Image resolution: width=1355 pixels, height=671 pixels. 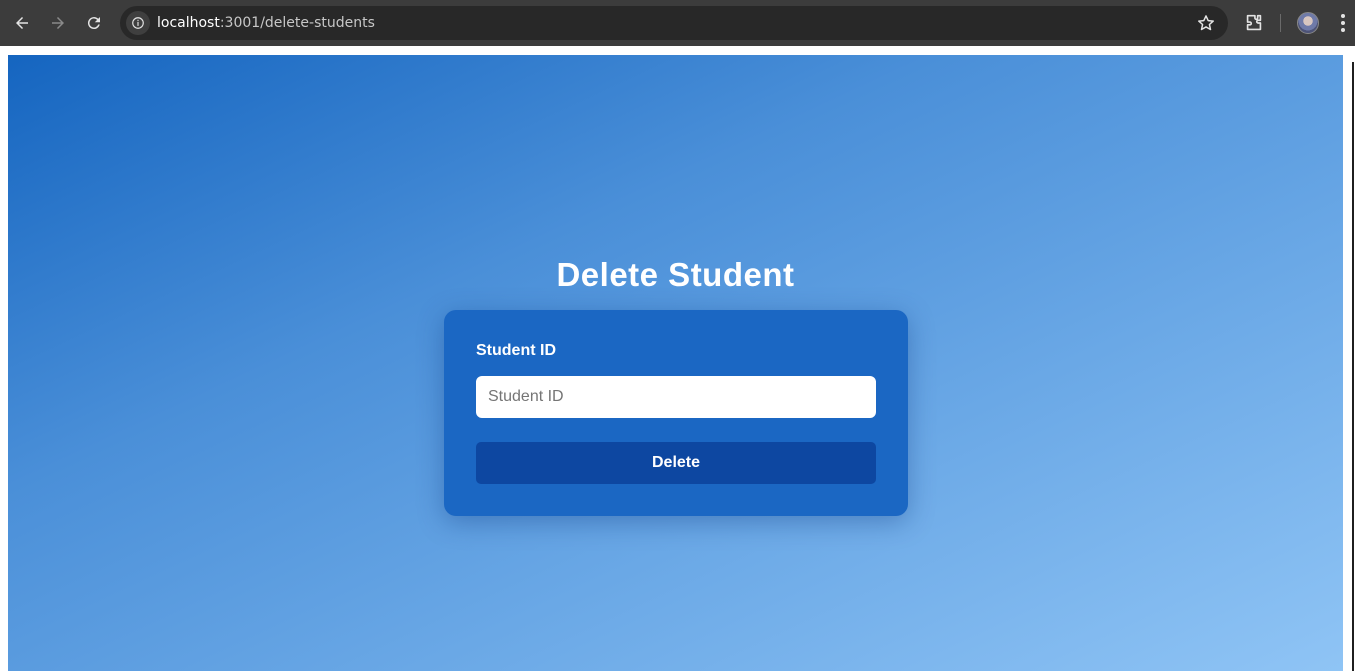 I want to click on avatar, so click(x=1308, y=23).